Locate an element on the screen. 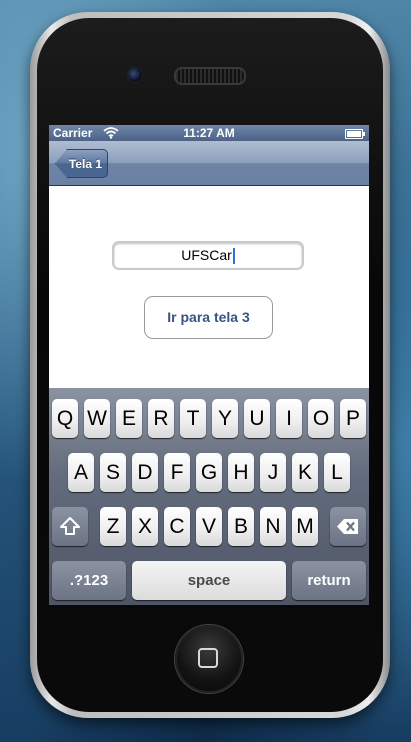  key-x: X is located at coordinates (145, 526).